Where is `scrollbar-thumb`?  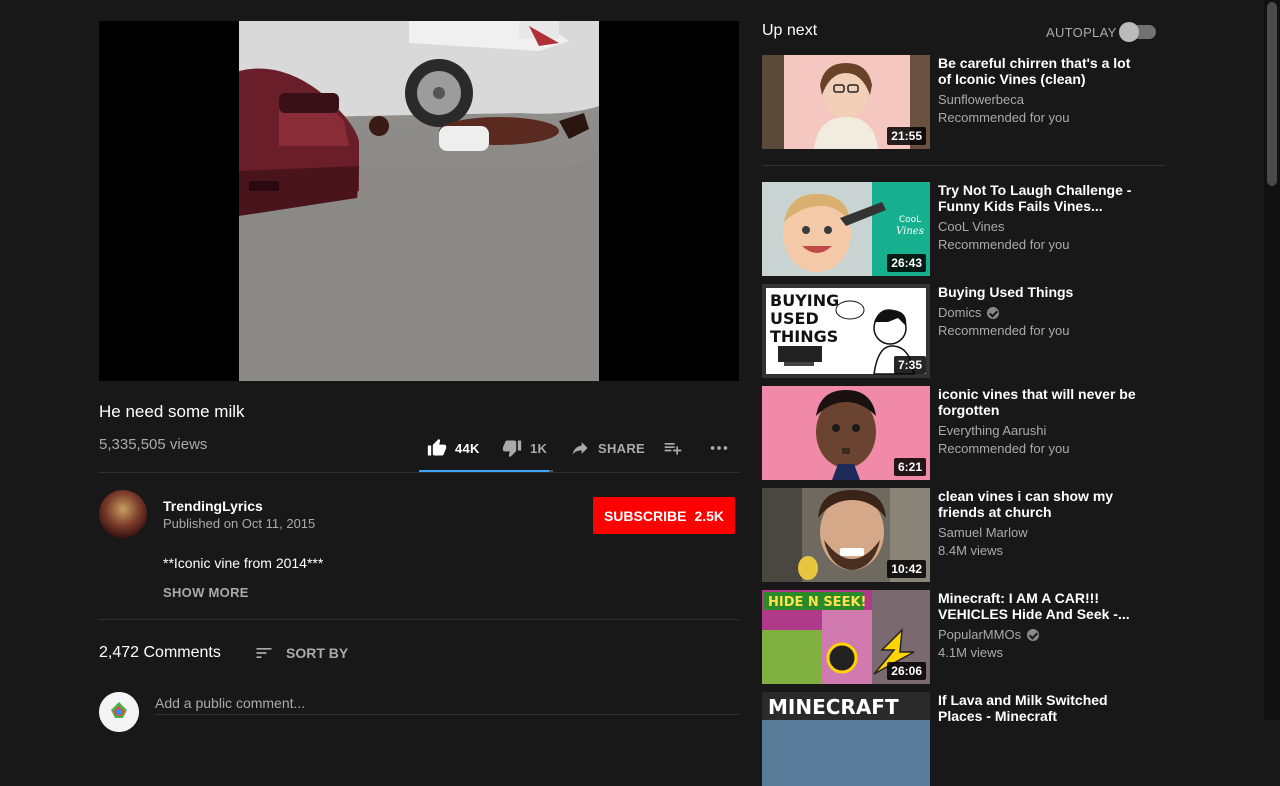
scrollbar-thumb is located at coordinates (1272, 94).